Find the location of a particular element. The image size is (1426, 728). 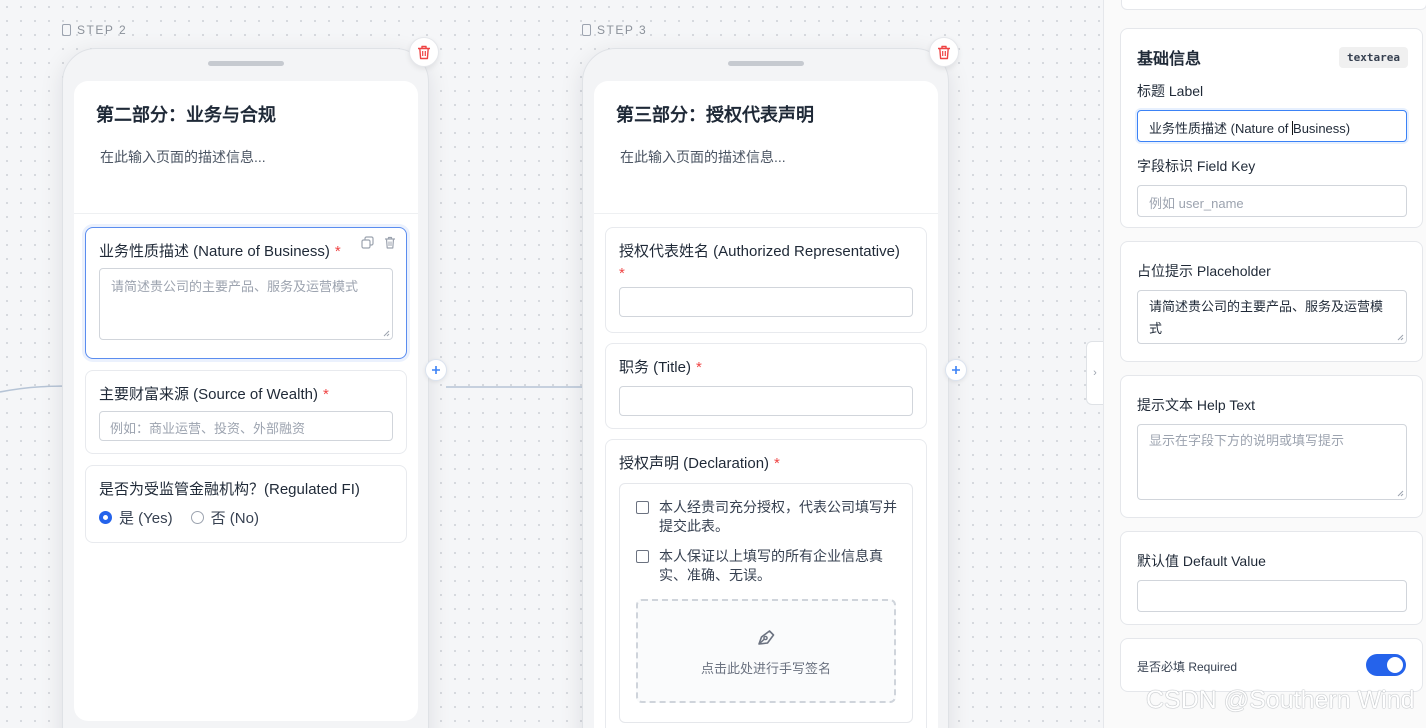

placeholder-textarea: 请简述贵公司的主要产品、服务及运营模式 is located at coordinates (1272, 317).